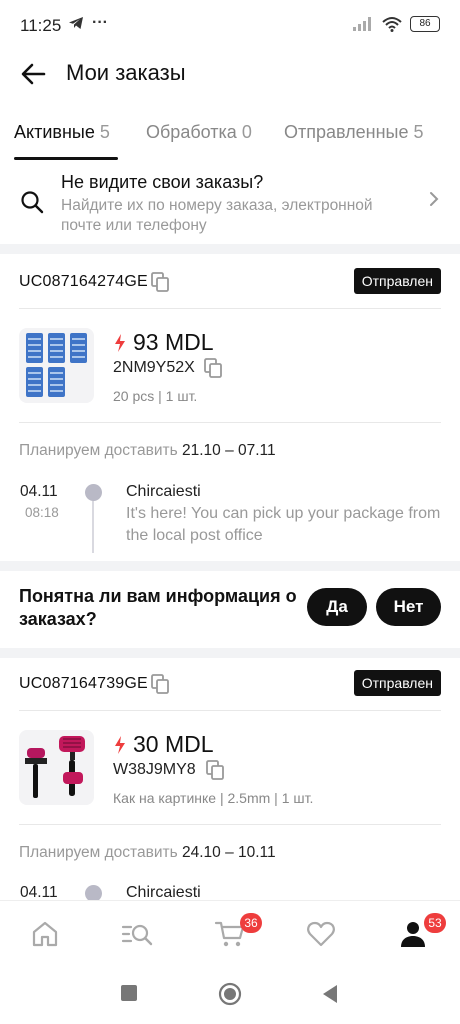  What do you see at coordinates (230, 684) in the screenshot?
I see `order-header: UC087164739GE Отправлен` at bounding box center [230, 684].